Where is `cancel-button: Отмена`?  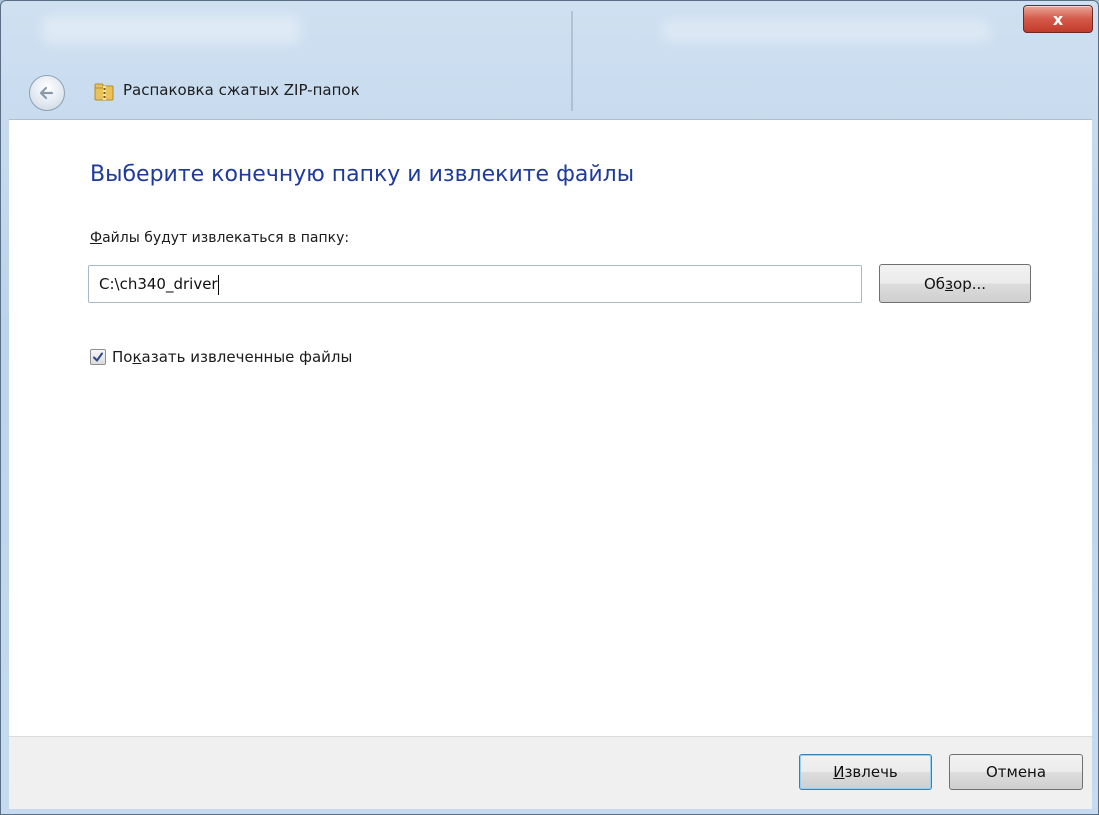 cancel-button: Отмена is located at coordinates (1016, 772).